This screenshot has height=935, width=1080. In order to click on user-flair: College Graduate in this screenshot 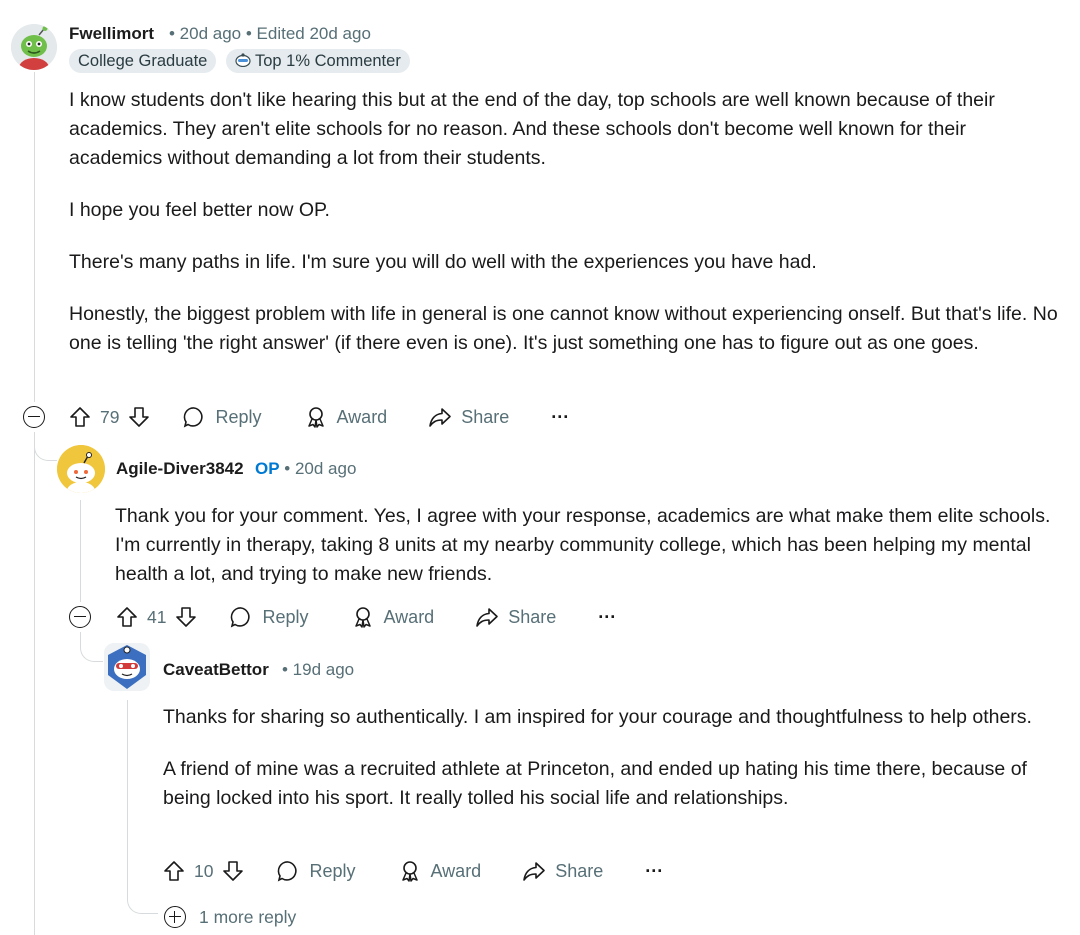, I will do `click(143, 61)`.